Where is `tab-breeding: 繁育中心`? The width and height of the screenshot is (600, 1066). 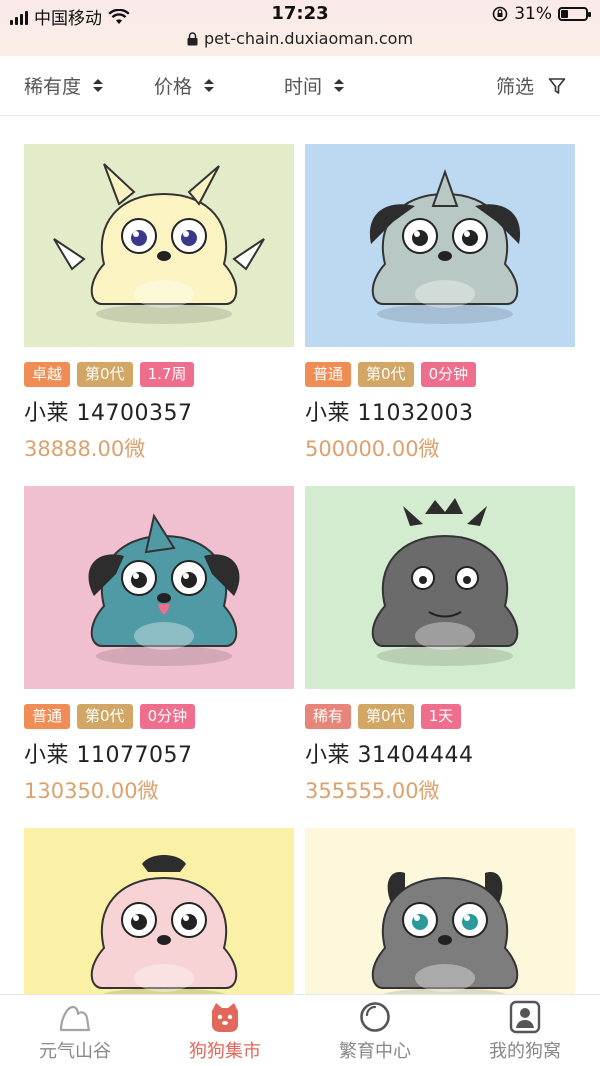 tab-breeding: 繁育中心 is located at coordinates (375, 1030).